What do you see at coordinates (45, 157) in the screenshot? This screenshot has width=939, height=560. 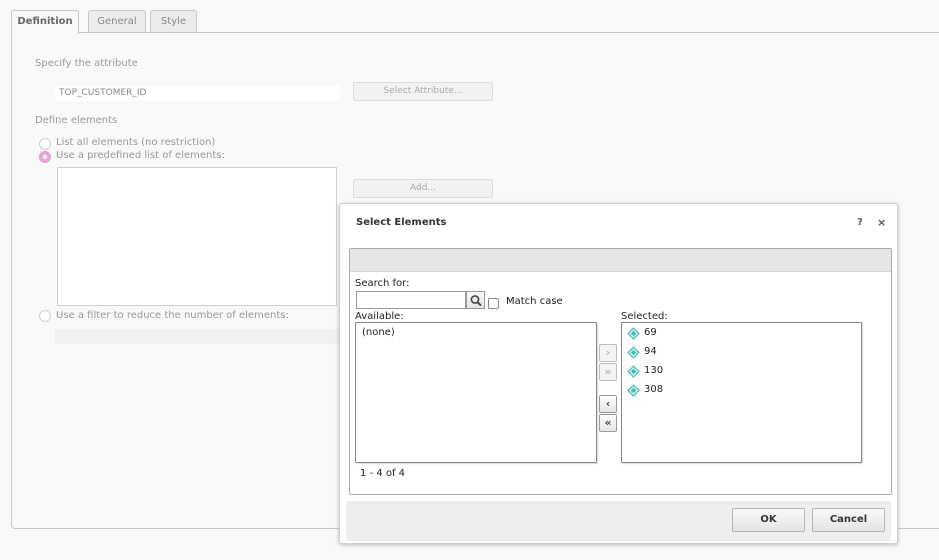 I see `radio-predefined-list` at bounding box center [45, 157].